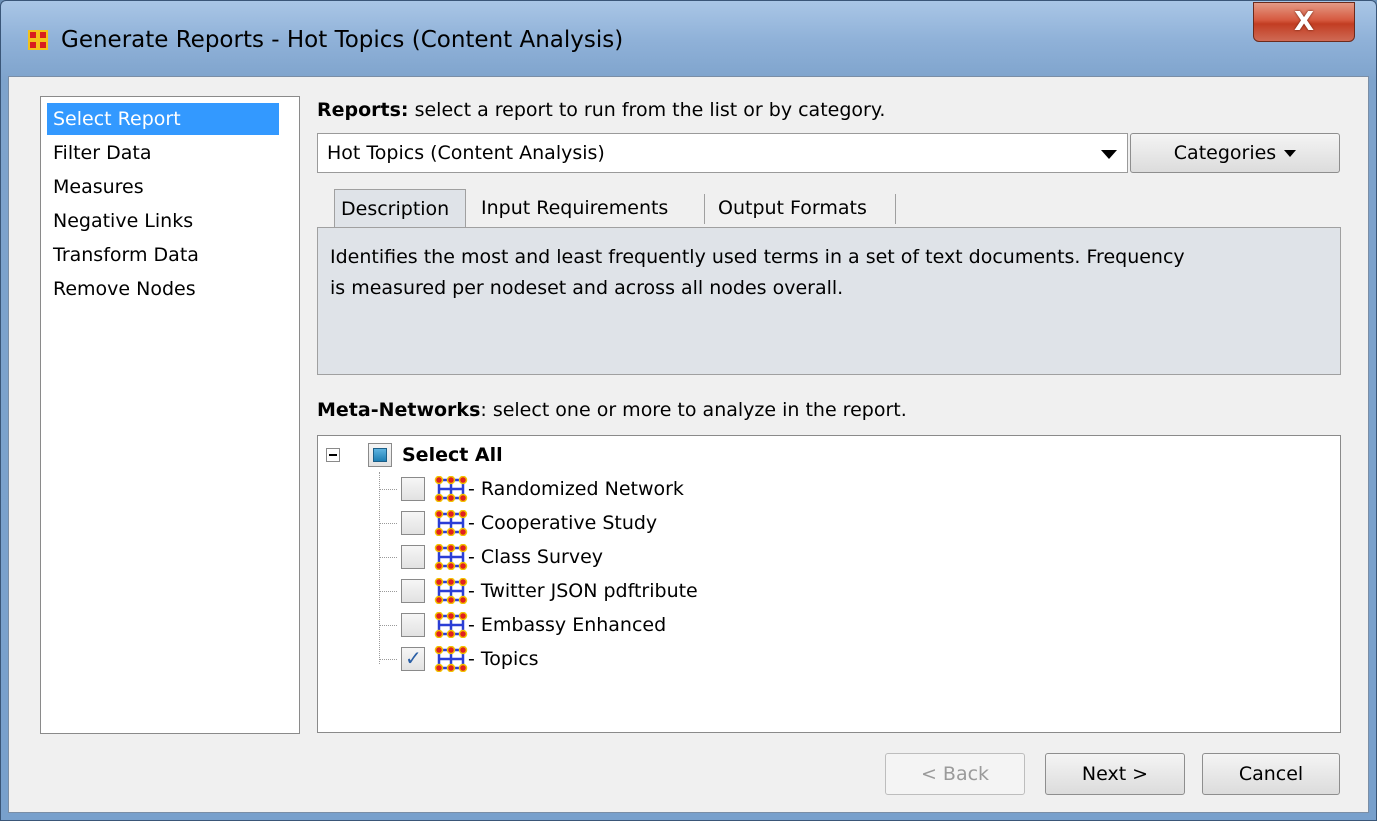 The width and height of the screenshot is (1377, 821). What do you see at coordinates (399, 410) in the screenshot?
I see `meta-networks-heading: Meta-Networks` at bounding box center [399, 410].